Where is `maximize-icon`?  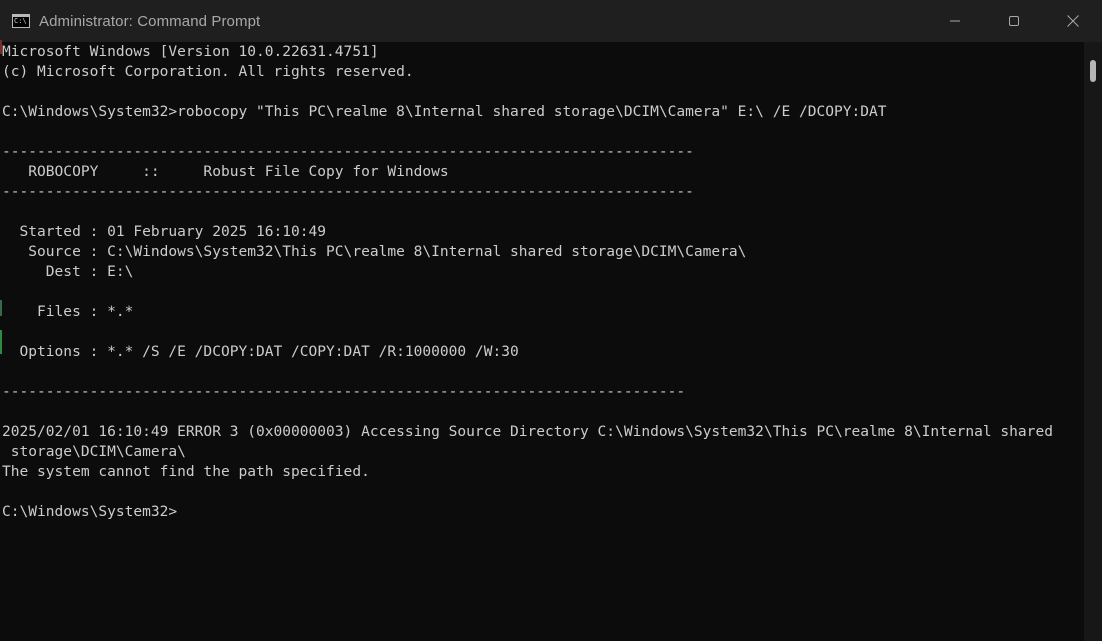 maximize-icon is located at coordinates (1013, 21).